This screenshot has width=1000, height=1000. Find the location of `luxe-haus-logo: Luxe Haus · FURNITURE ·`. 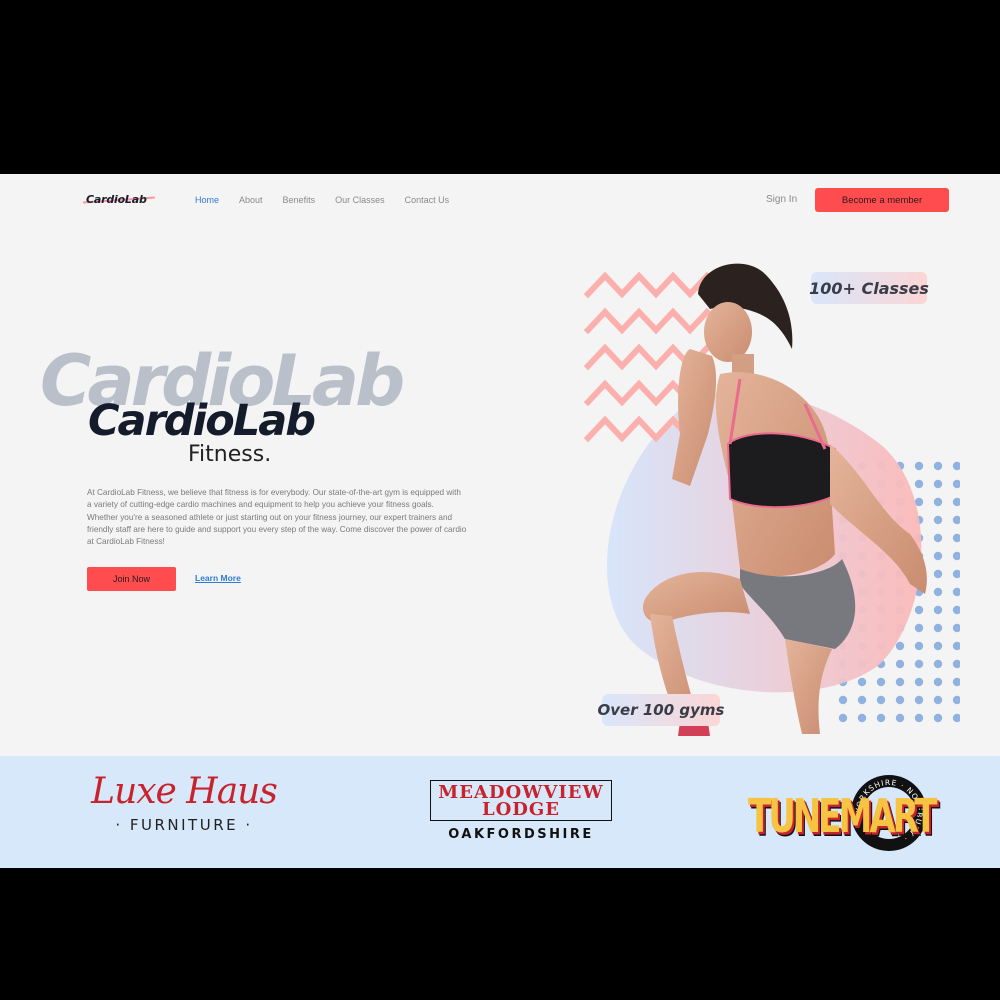

luxe-haus-logo: Luxe Haus · FURNITURE · is located at coordinates (184, 803).